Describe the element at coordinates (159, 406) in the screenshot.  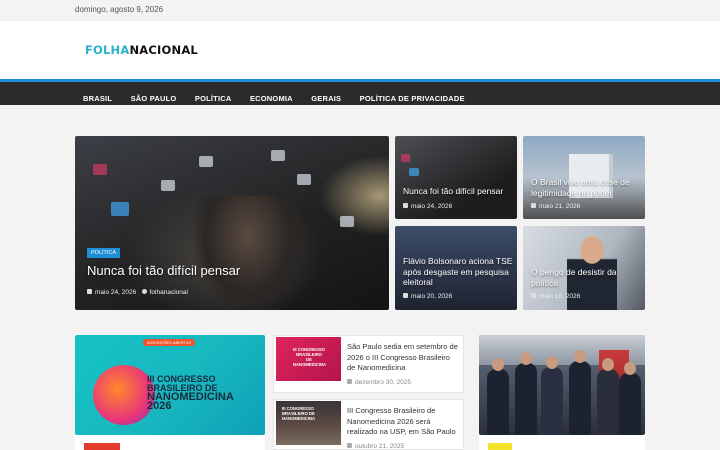
I see `banner-line-4: 2026` at that location.